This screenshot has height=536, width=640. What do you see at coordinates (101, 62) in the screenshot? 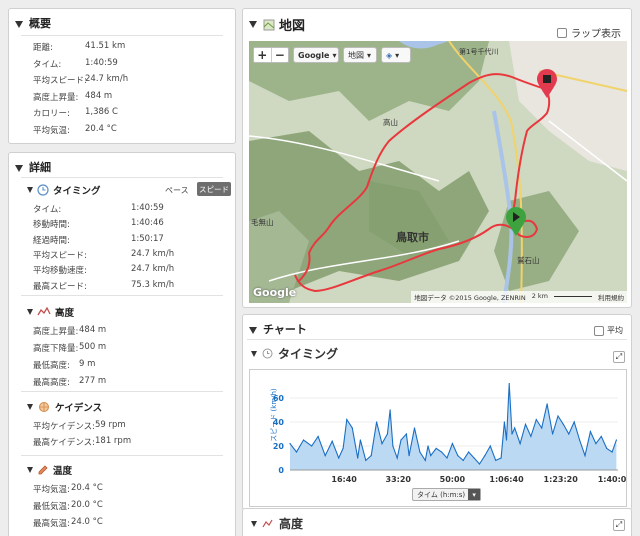
I see `stat-value: 1:40:59` at bounding box center [101, 62].